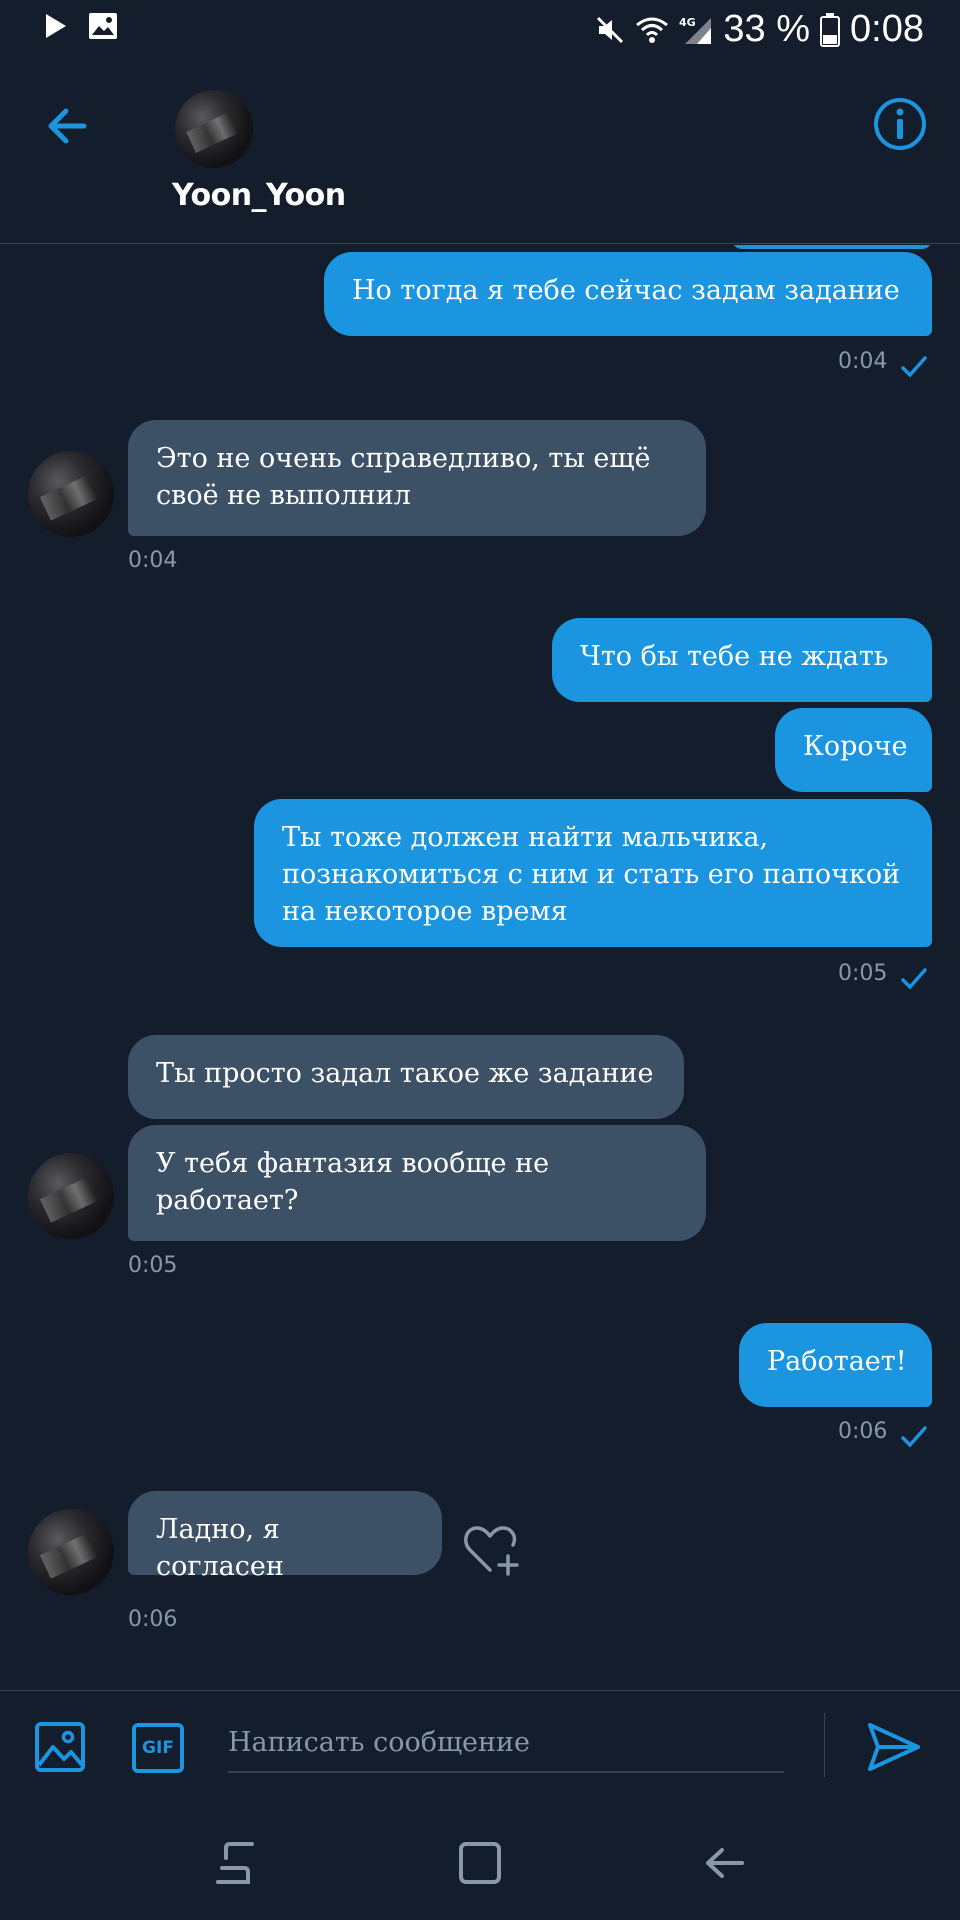  Describe the element at coordinates (687, 22) in the screenshot. I see `network-label: 4G` at that location.